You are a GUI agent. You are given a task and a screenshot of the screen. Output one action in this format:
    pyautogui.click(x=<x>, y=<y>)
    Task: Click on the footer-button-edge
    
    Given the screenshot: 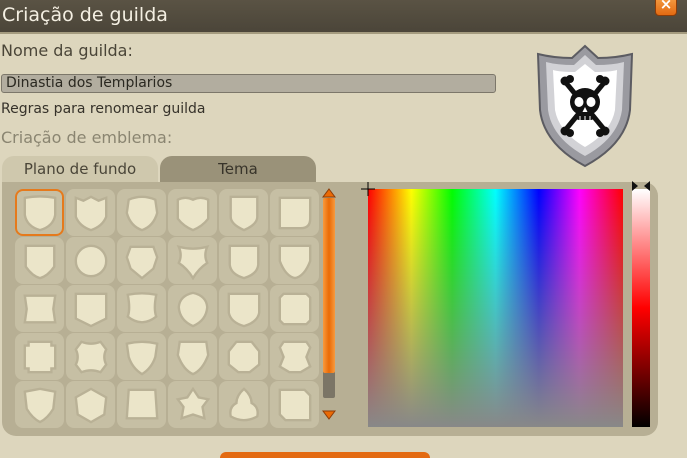 What is the action you would take?
    pyautogui.click(x=325, y=455)
    